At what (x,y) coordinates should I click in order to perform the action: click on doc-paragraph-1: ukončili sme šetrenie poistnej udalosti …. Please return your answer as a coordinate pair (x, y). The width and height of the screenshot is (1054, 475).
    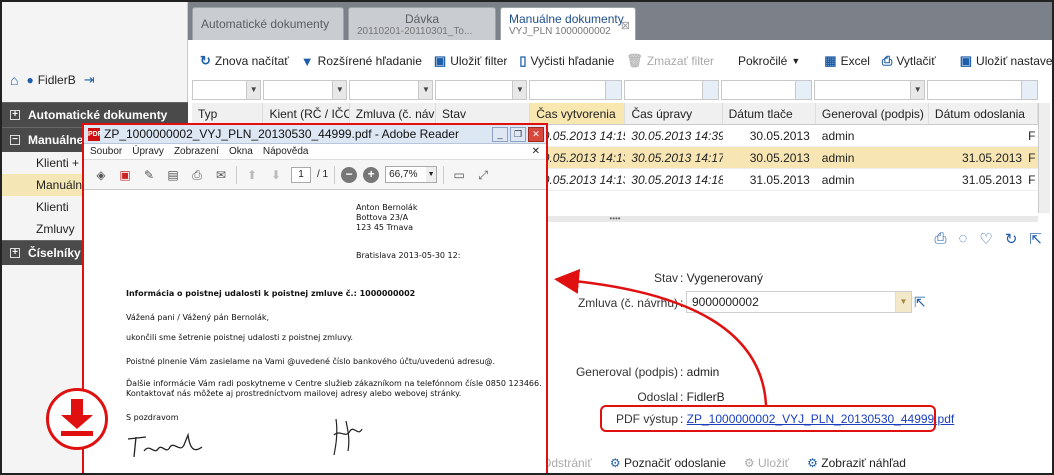
    Looking at the image, I should click on (240, 337).